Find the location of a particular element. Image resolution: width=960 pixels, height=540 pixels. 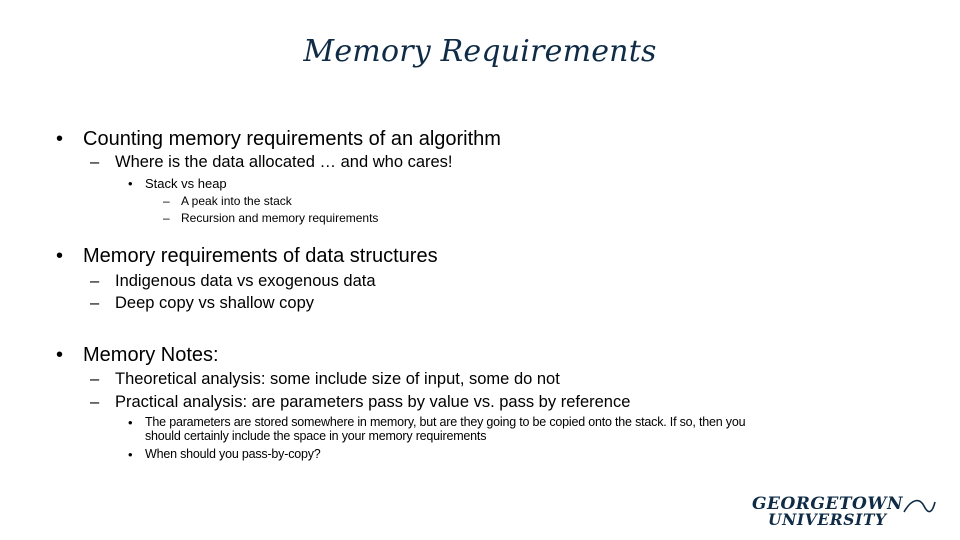

bullet-text: Memory Notes: is located at coordinates (151, 355).